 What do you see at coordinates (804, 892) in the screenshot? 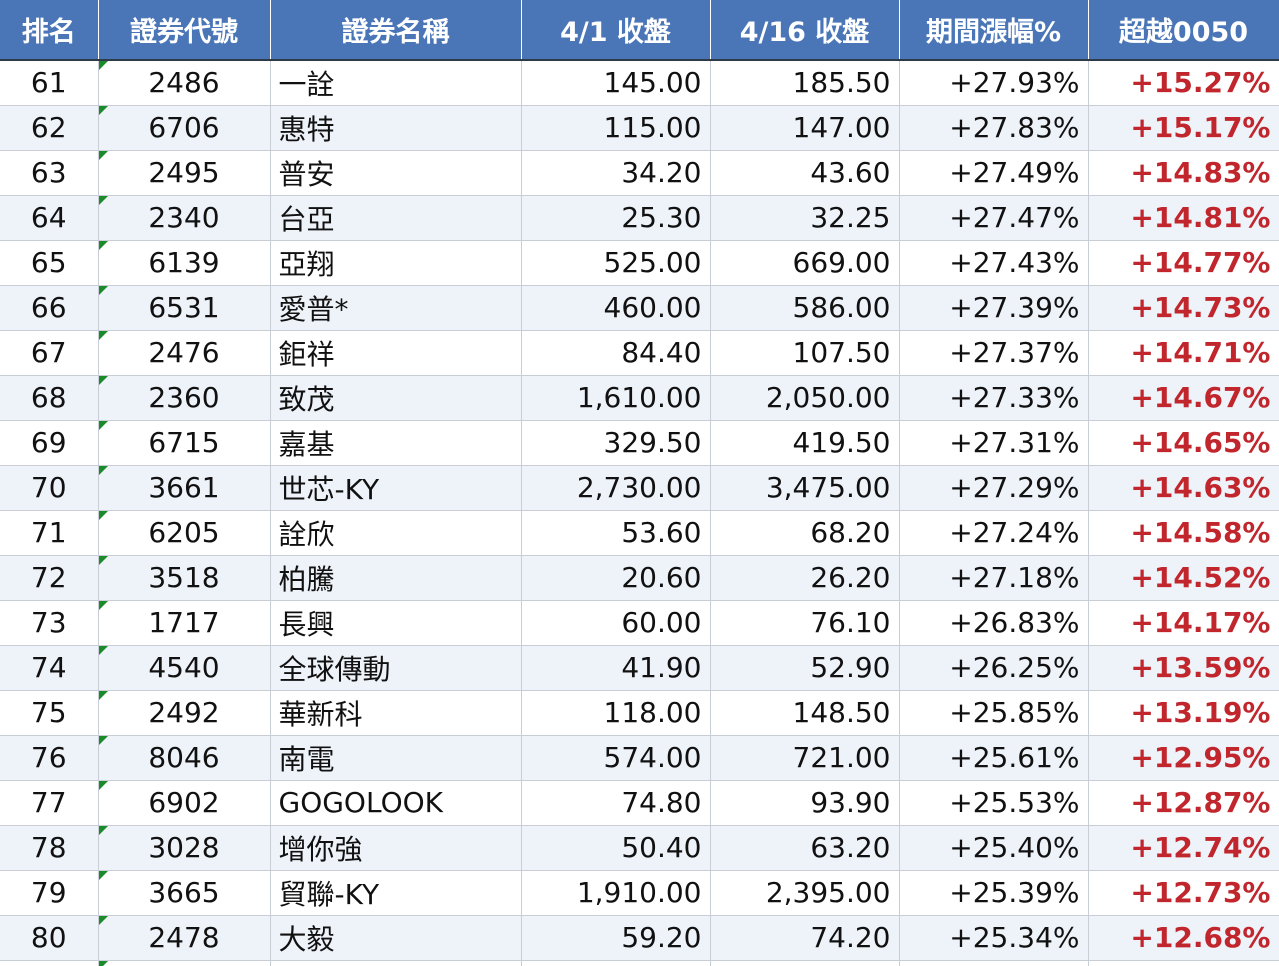
I see `close-0416-cell: 2,395.00` at bounding box center [804, 892].